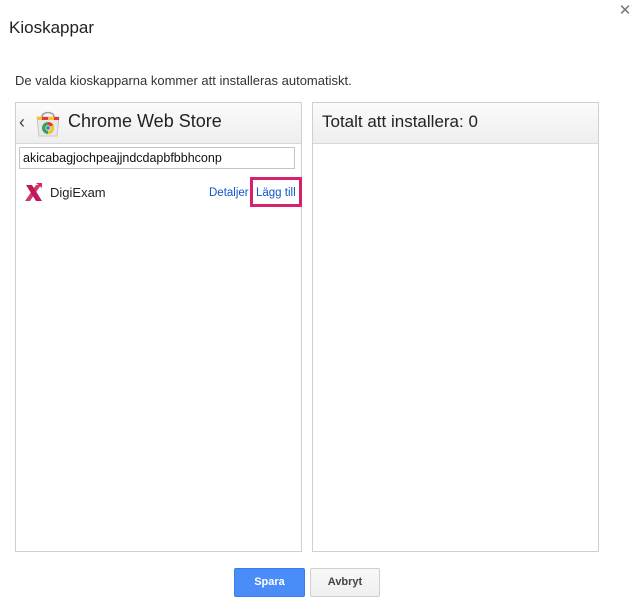 The width and height of the screenshot is (639, 609). What do you see at coordinates (22, 122) in the screenshot?
I see `chevron-left-icon: ‹` at bounding box center [22, 122].